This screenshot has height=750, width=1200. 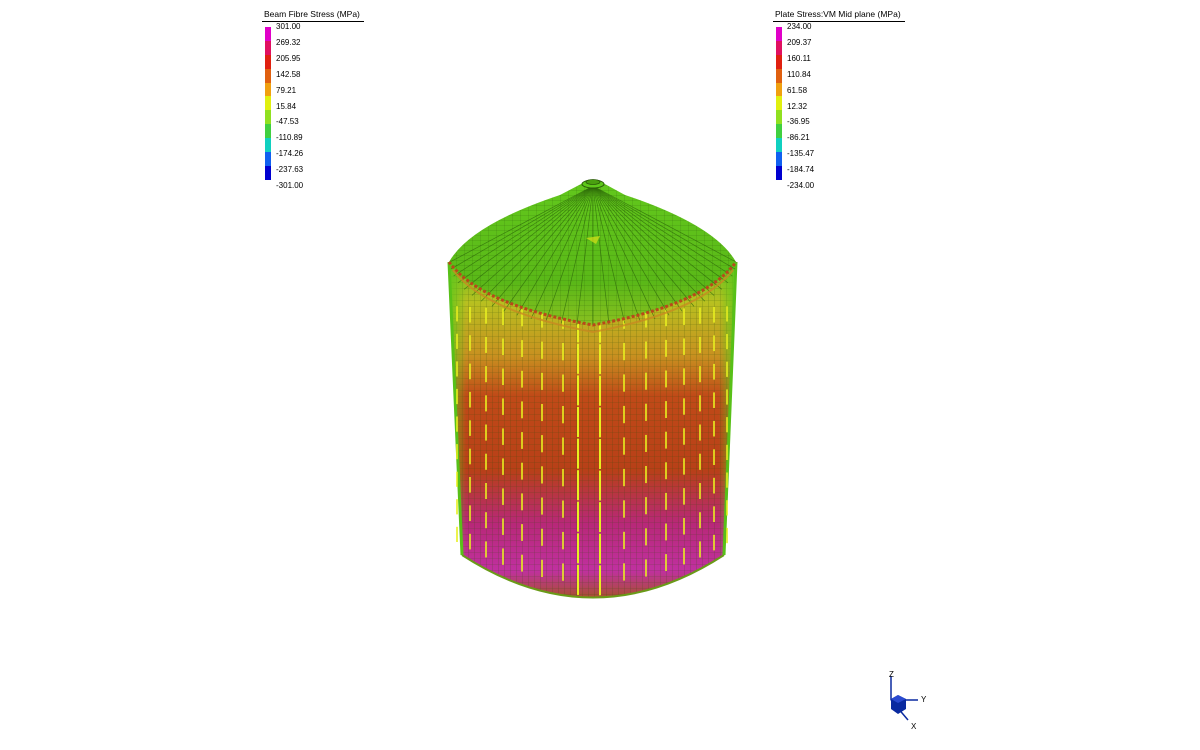 I want to click on triad-z-label: Z, so click(x=891, y=674).